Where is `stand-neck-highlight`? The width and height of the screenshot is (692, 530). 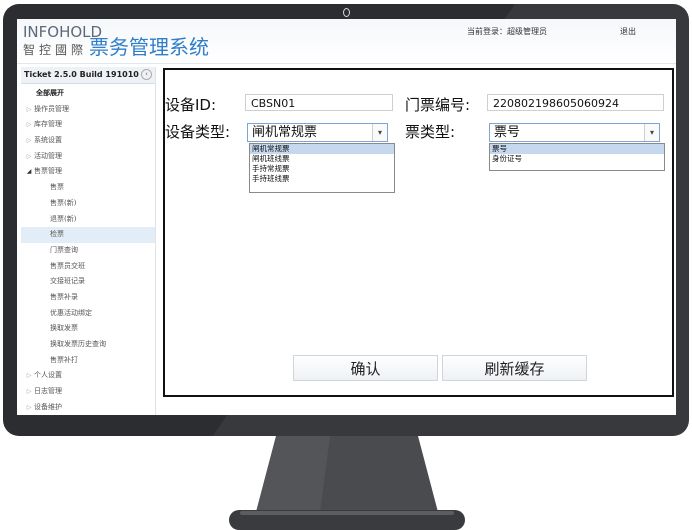 stand-neck-highlight is located at coordinates (293, 474).